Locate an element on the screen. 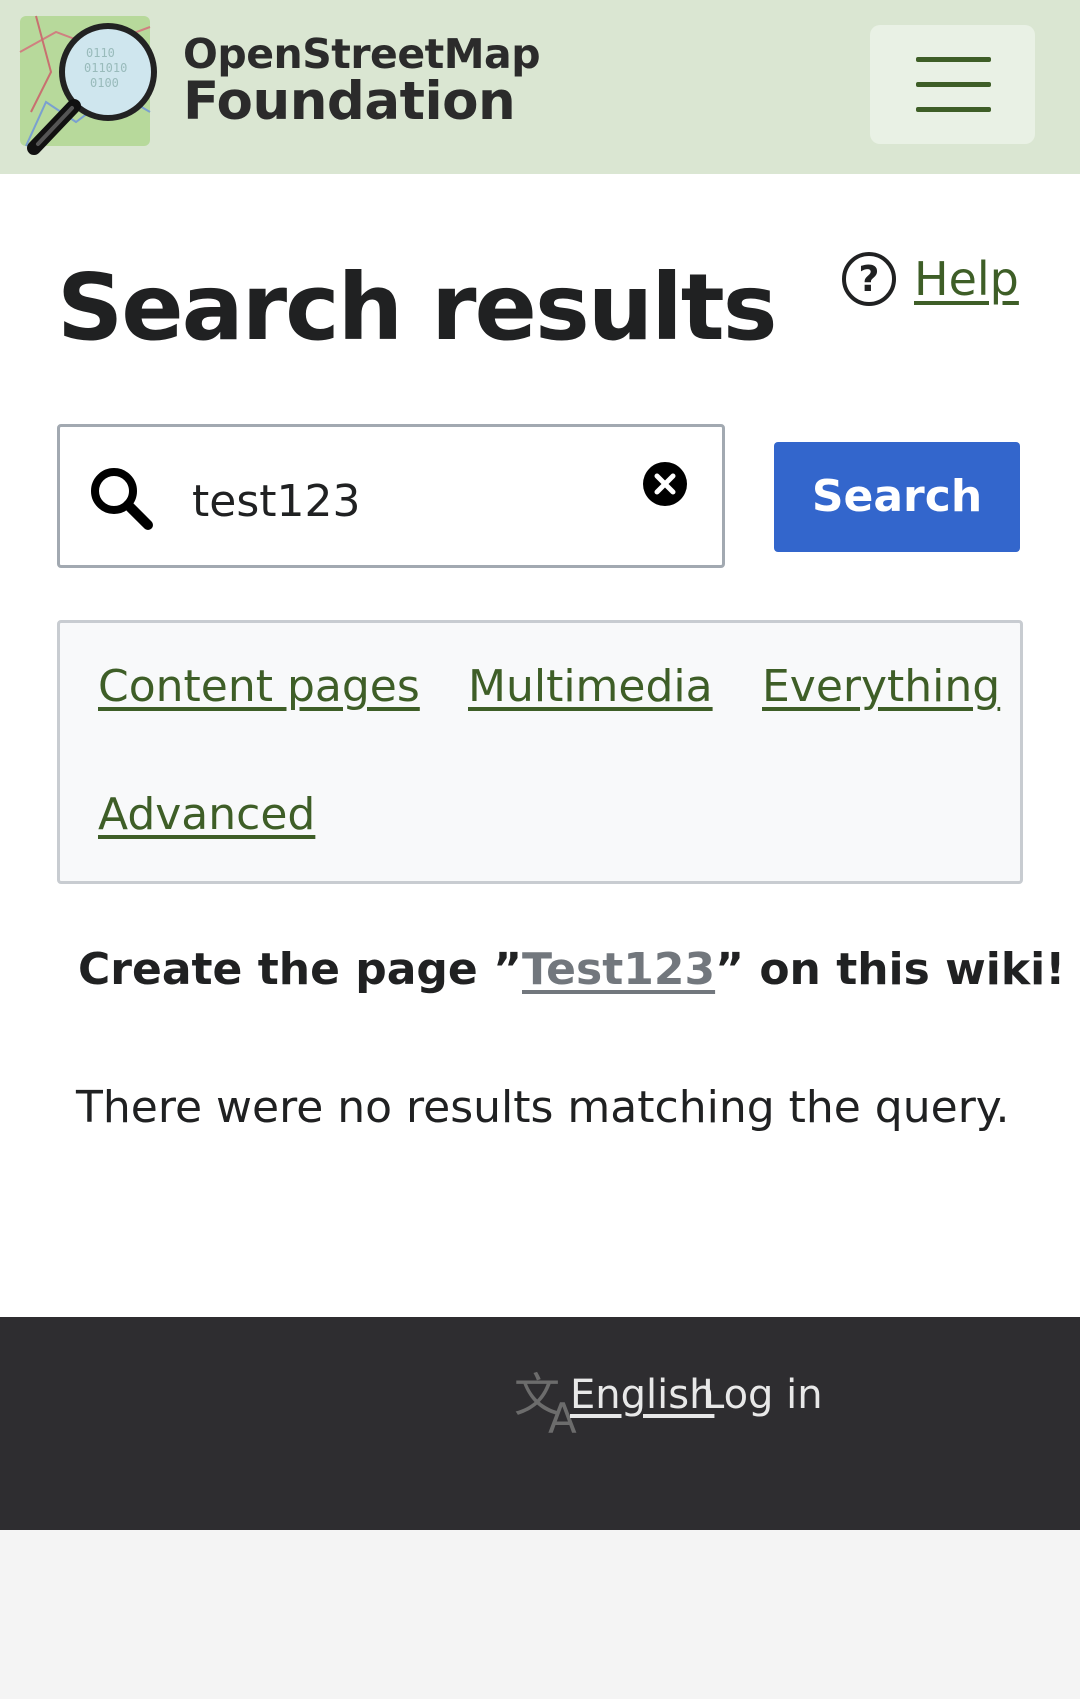 This screenshot has height=1699, width=1080. main-menu-button is located at coordinates (952, 84).